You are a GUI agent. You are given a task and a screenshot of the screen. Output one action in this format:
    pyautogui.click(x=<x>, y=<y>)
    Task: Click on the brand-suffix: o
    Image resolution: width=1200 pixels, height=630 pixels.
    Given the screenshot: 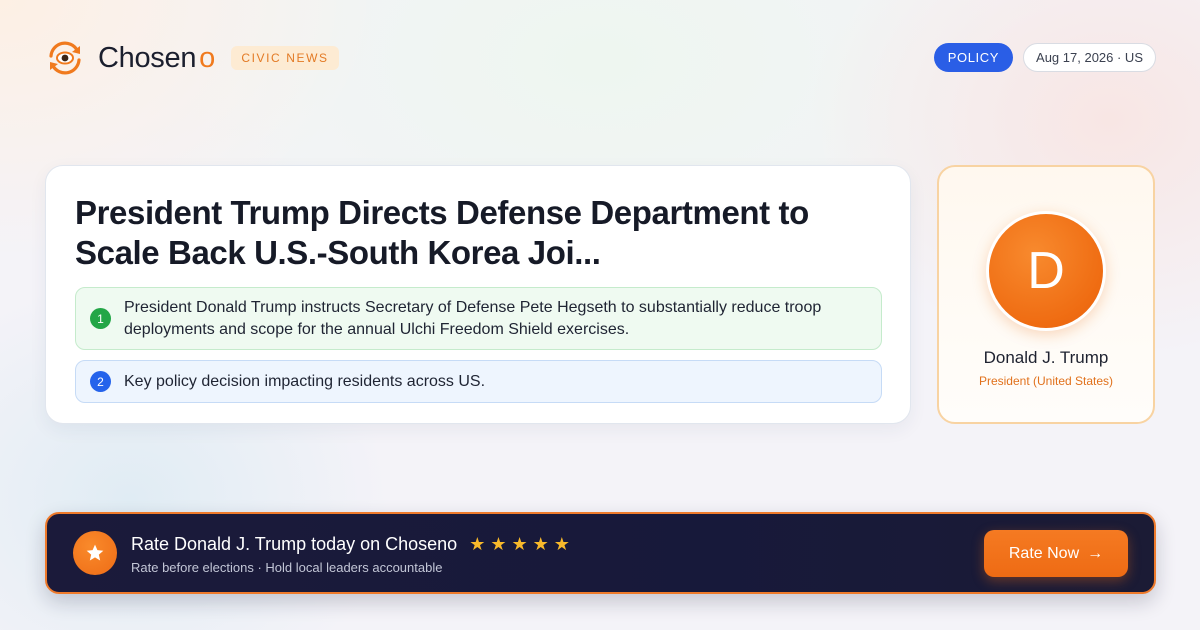 What is the action you would take?
    pyautogui.click(x=207, y=57)
    